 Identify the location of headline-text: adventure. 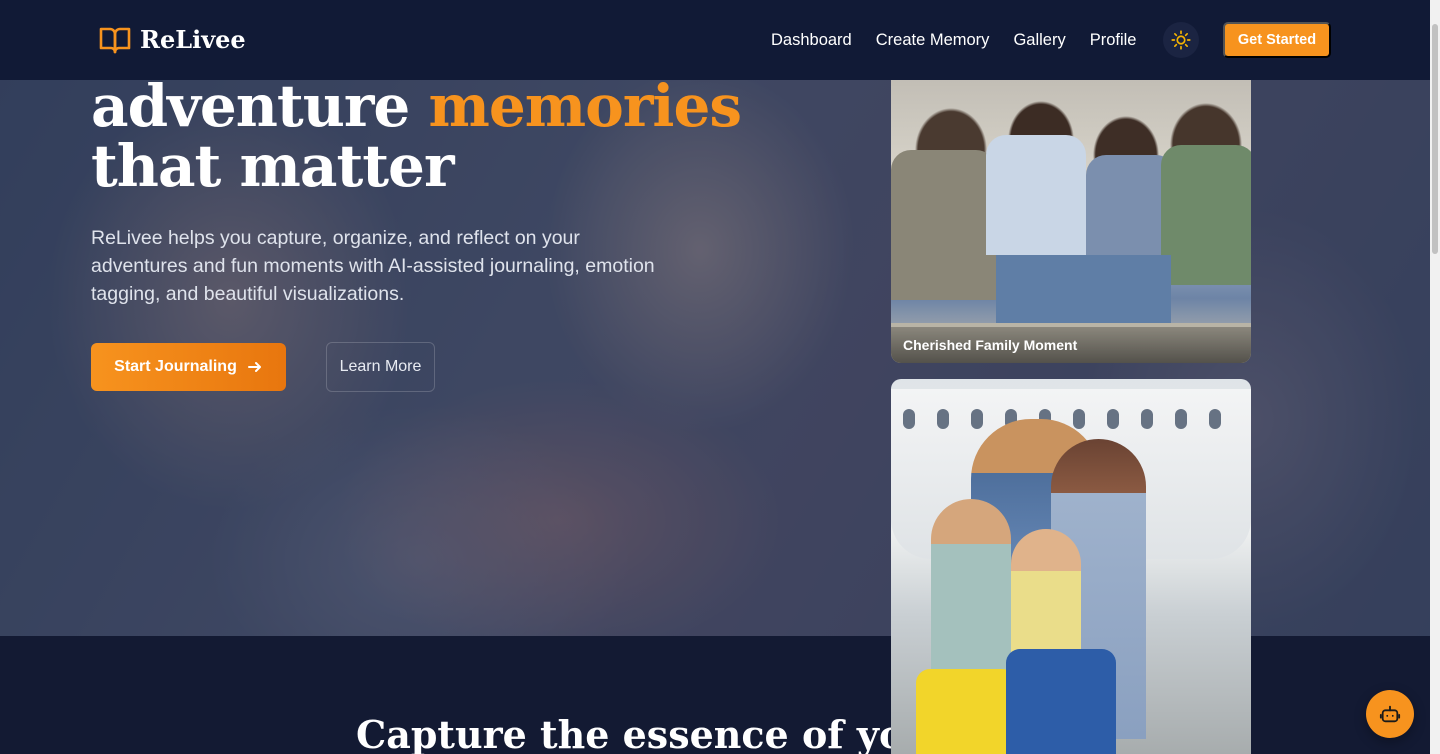
(260, 106).